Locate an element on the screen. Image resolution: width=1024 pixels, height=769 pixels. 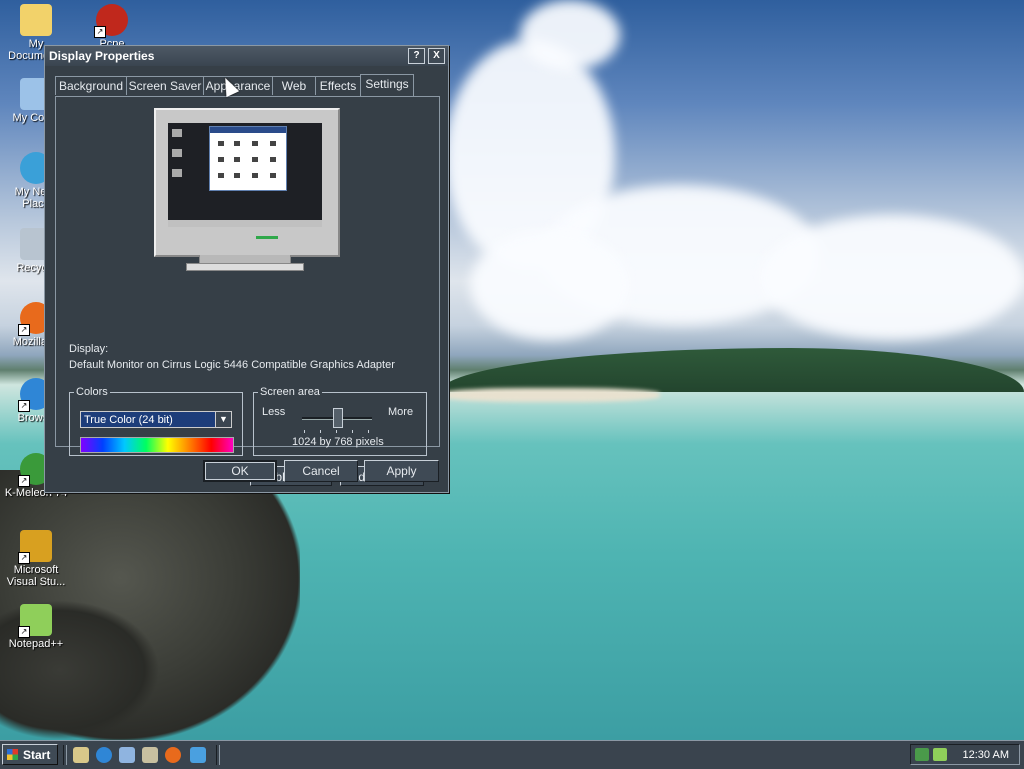
dialog-titlebar: Display Properties ? X is located at coordinates (246, 56).